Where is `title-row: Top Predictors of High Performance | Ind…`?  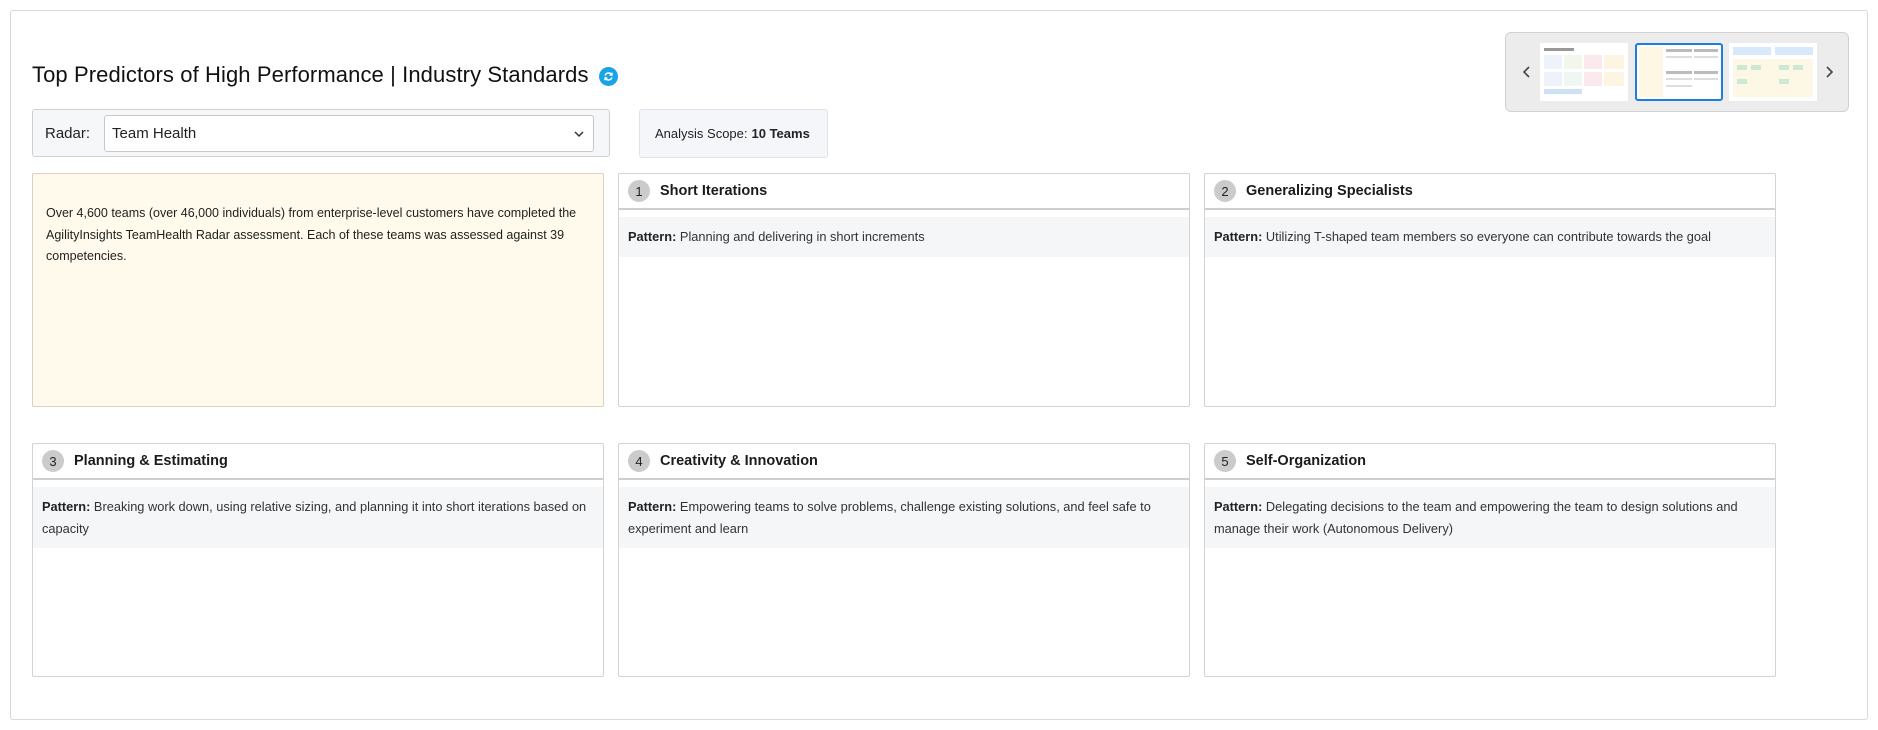 title-row: Top Predictors of High Performance | Ind… is located at coordinates (325, 75).